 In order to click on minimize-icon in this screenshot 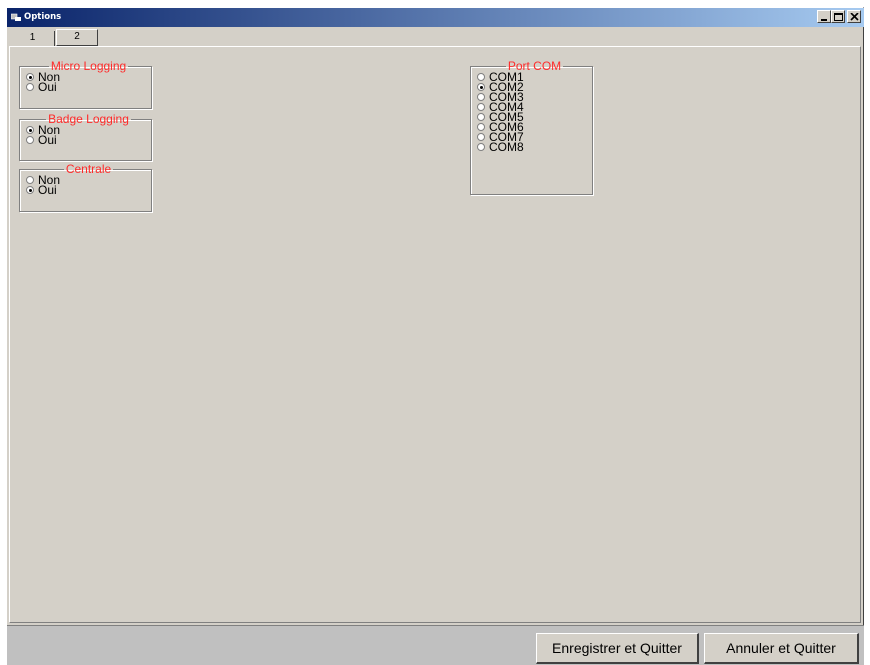, I will do `click(824, 20)`.